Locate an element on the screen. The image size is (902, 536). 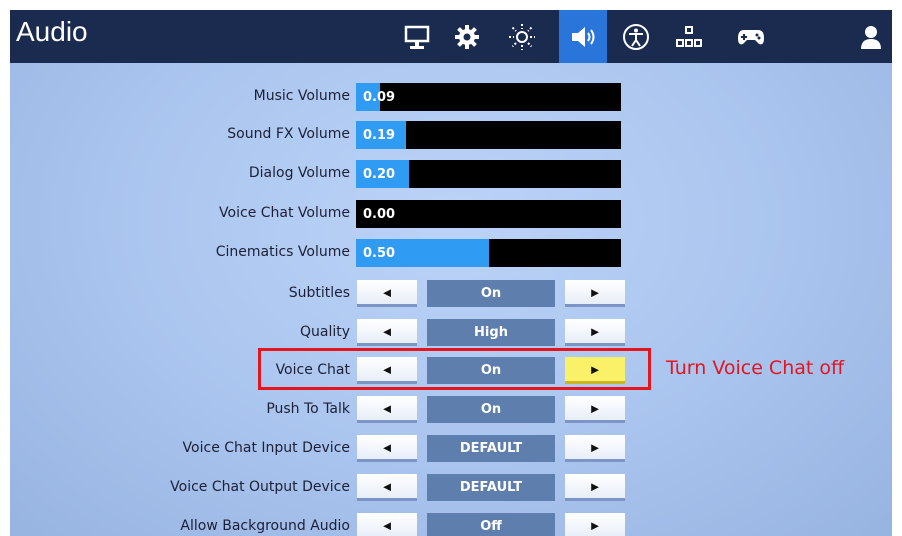
tab-input is located at coordinates (689, 36).